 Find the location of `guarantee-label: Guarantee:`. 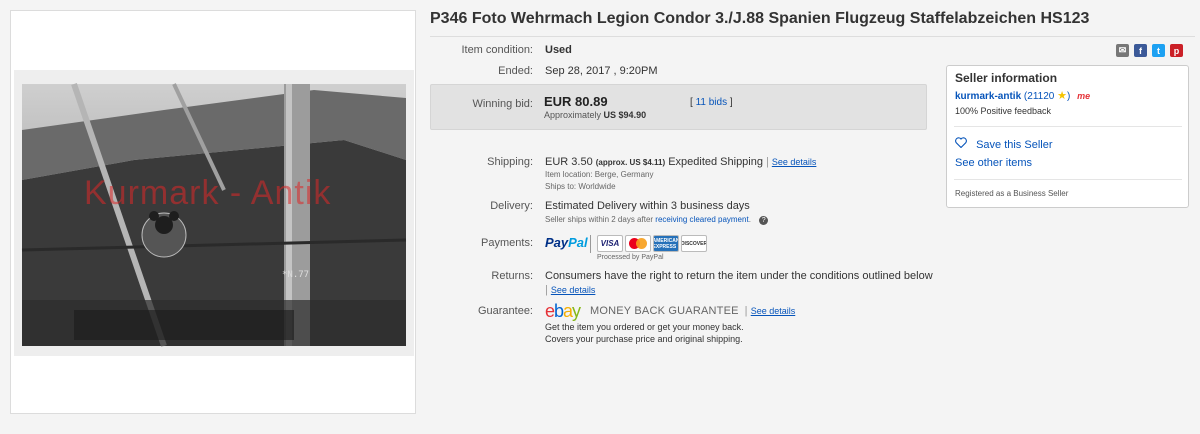

guarantee-label: Guarantee: is located at coordinates (505, 311).